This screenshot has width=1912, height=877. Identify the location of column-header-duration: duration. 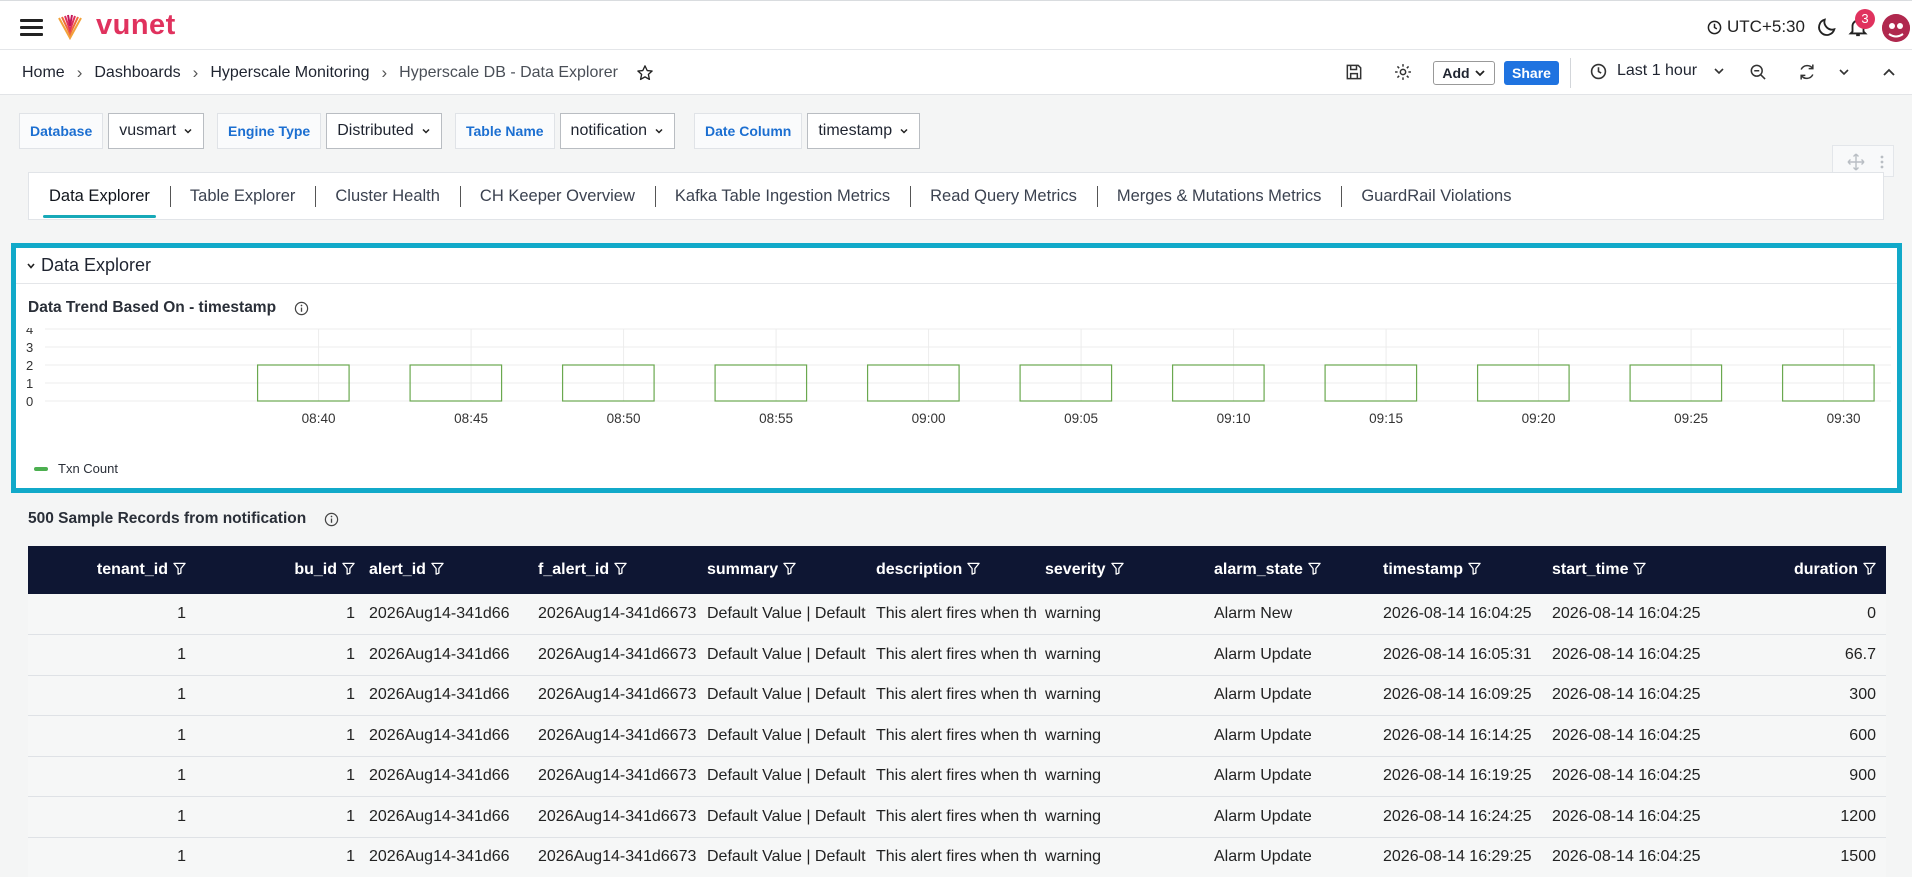
(1801, 570).